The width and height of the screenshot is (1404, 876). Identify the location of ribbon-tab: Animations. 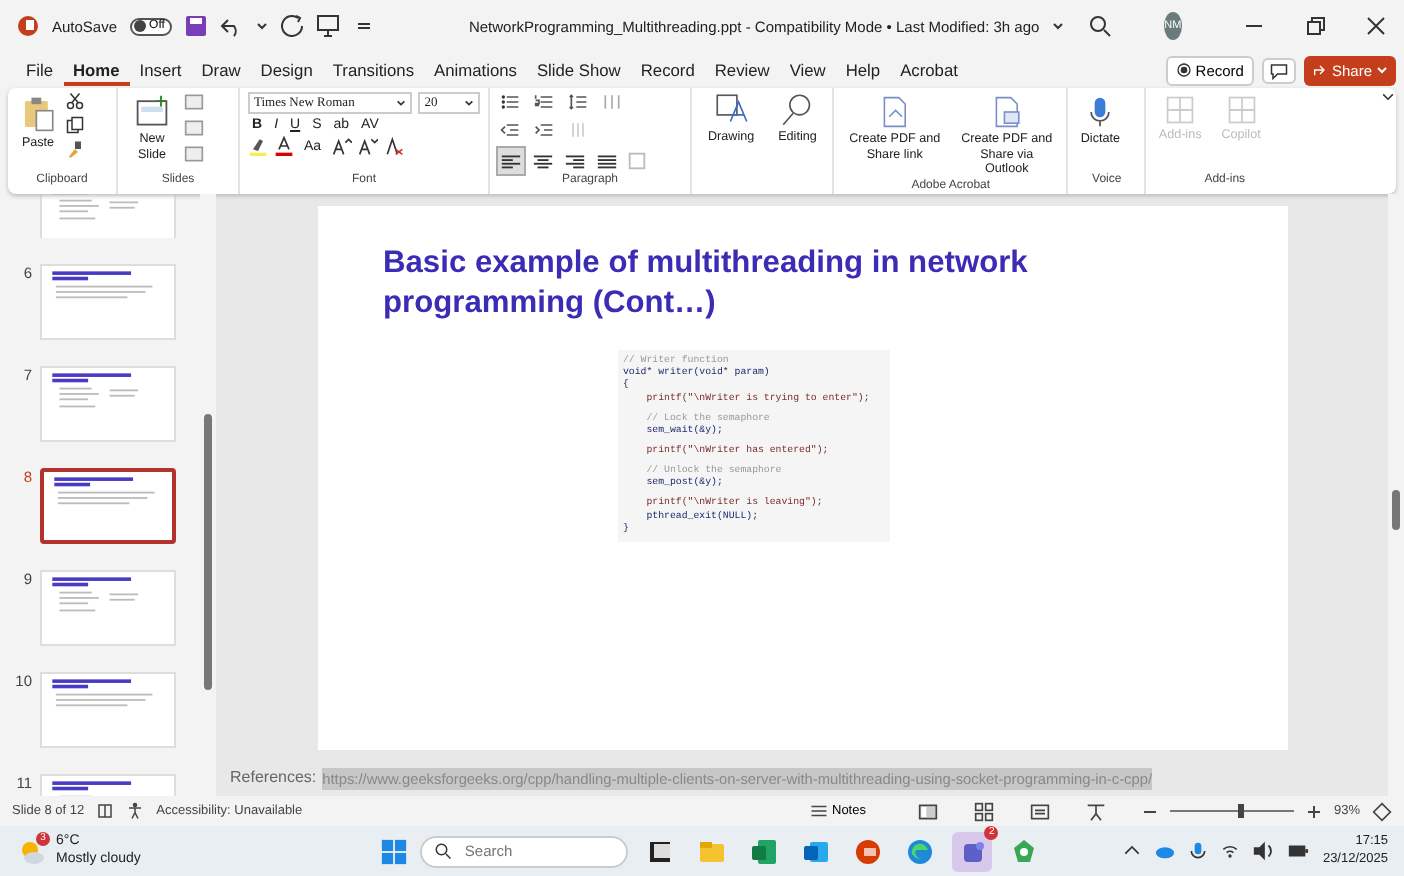
(475, 70).